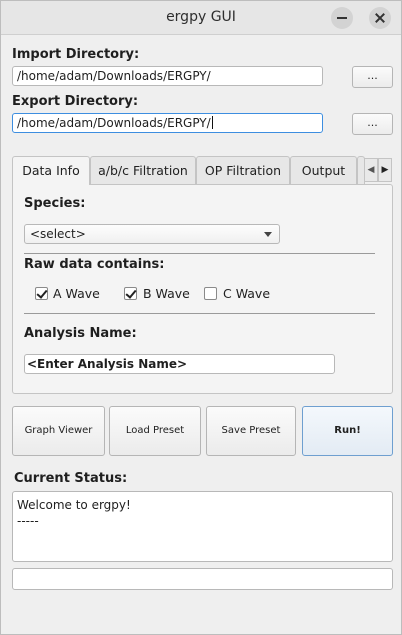  Describe the element at coordinates (201, 18) in the screenshot. I see `title-bar: ergpy GUI` at that location.